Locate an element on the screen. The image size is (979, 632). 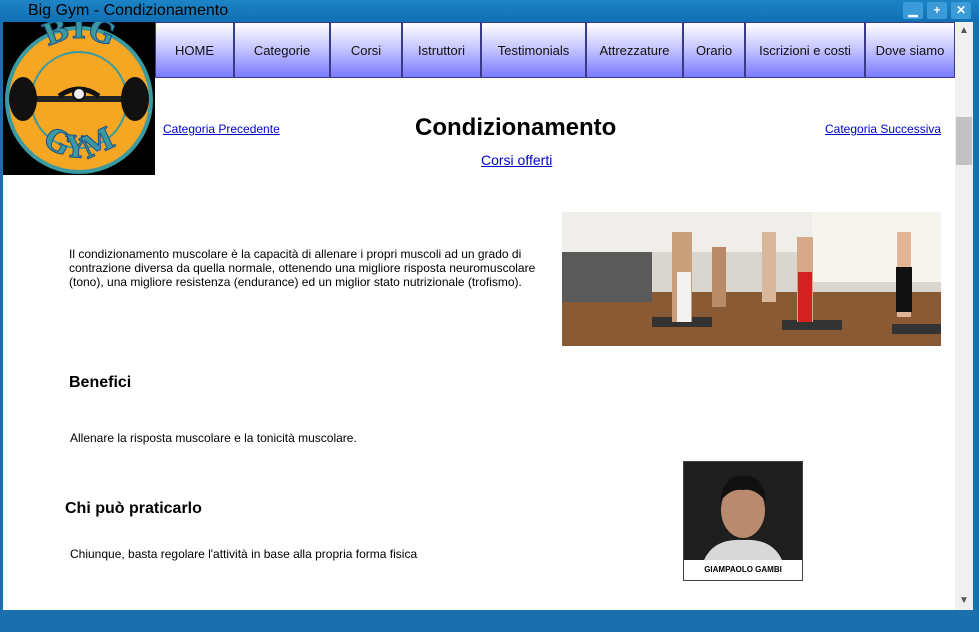
maximize-icon: + is located at coordinates (937, 10).